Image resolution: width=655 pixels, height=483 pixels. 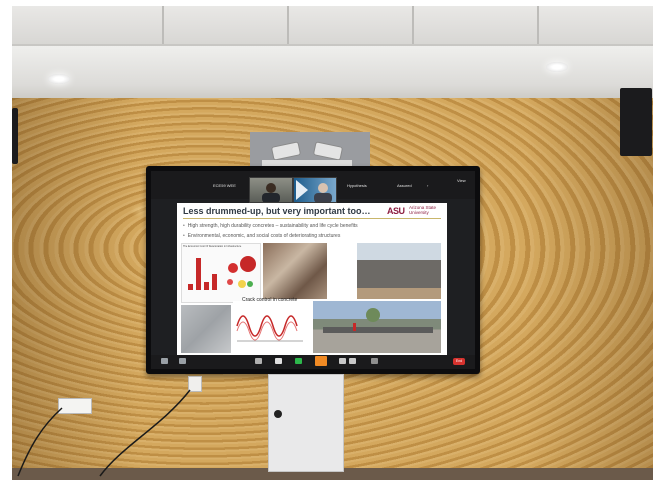 What do you see at coordinates (59, 79) in the screenshot?
I see `ceiling-light-left` at bounding box center [59, 79].